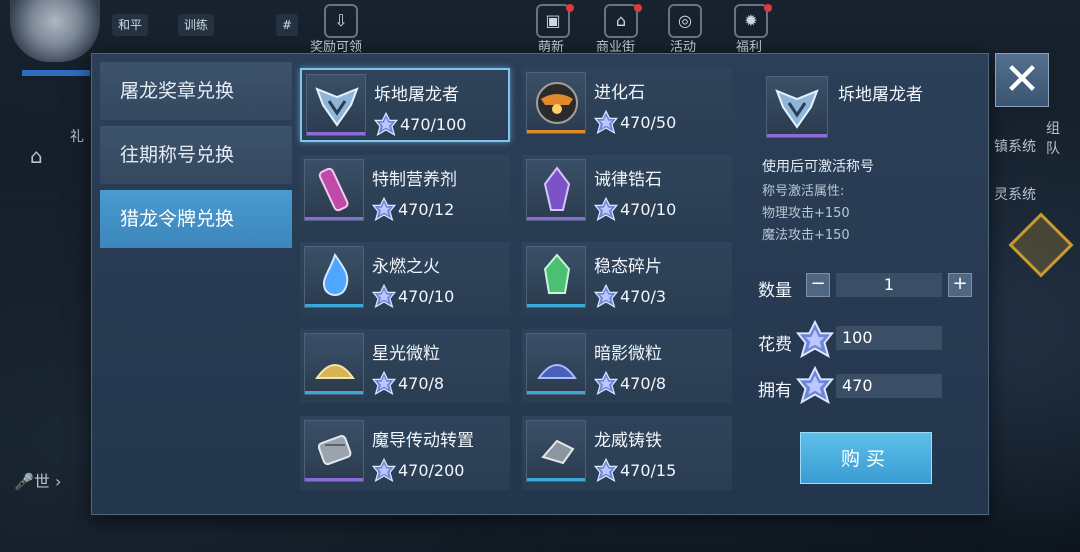  I want to click on item-price: 470/200, so click(418, 470).